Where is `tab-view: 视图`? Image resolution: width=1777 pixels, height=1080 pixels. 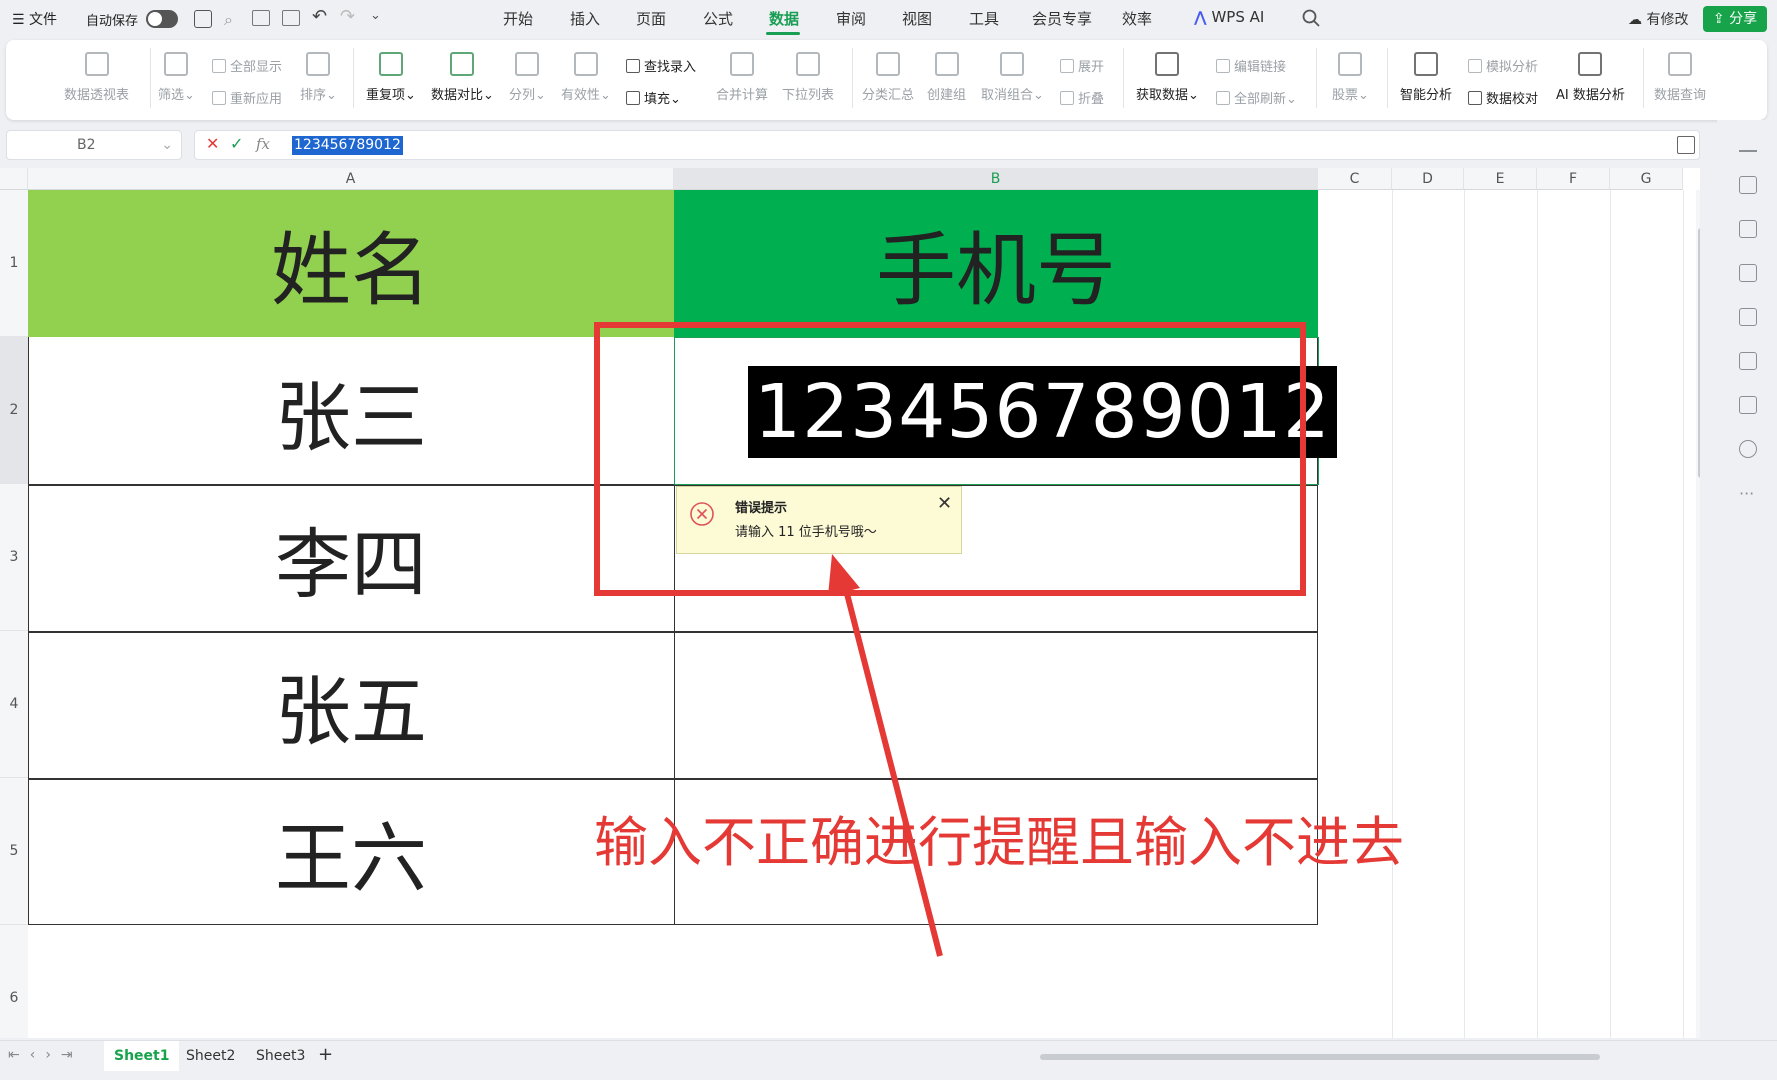 tab-view: 视图 is located at coordinates (917, 18).